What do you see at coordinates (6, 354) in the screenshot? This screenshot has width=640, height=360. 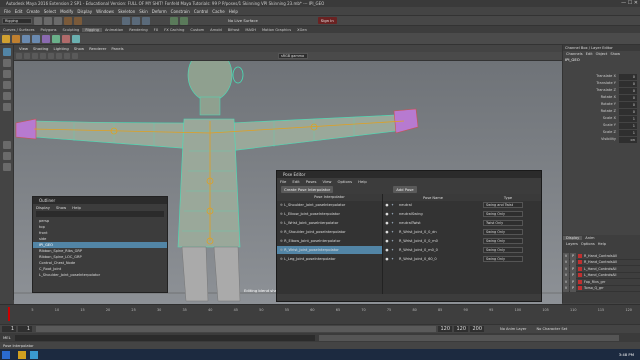 I see `start-icon` at bounding box center [6, 354].